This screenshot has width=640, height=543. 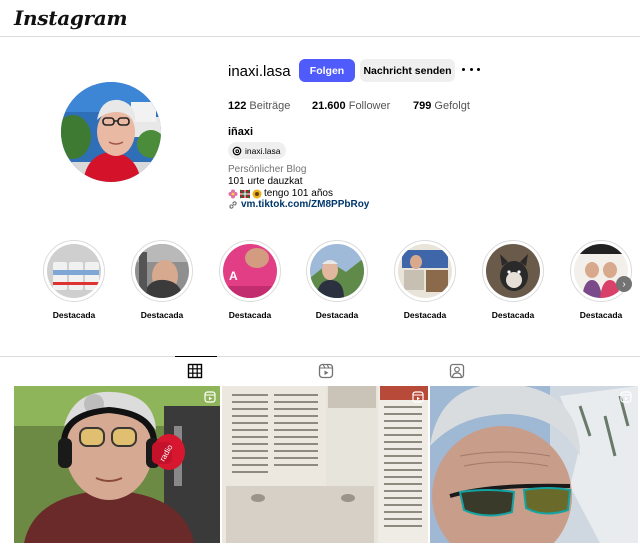 I want to click on posts-count-value: 122, so click(x=237, y=106).